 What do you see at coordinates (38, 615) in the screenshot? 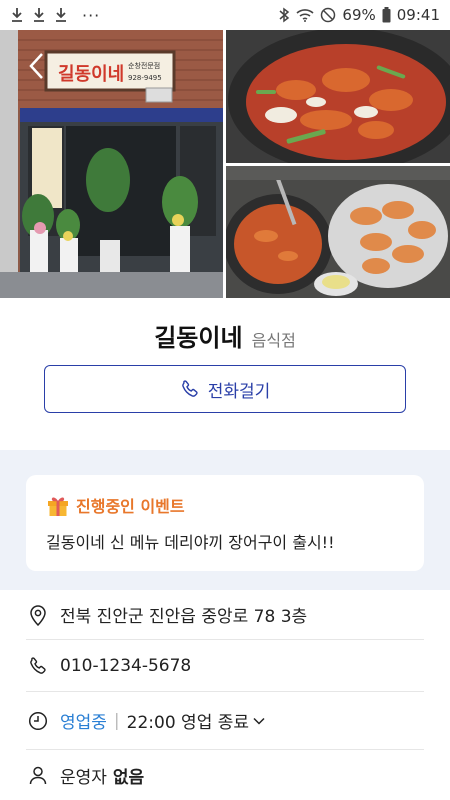
I see `location-pin-icon` at bounding box center [38, 615].